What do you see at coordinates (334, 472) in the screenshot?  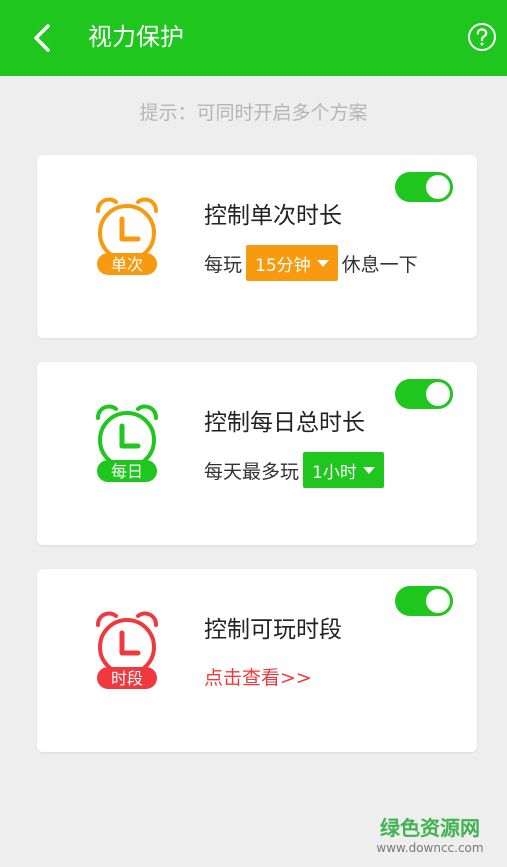 I see `dropdown-value: 1小时` at bounding box center [334, 472].